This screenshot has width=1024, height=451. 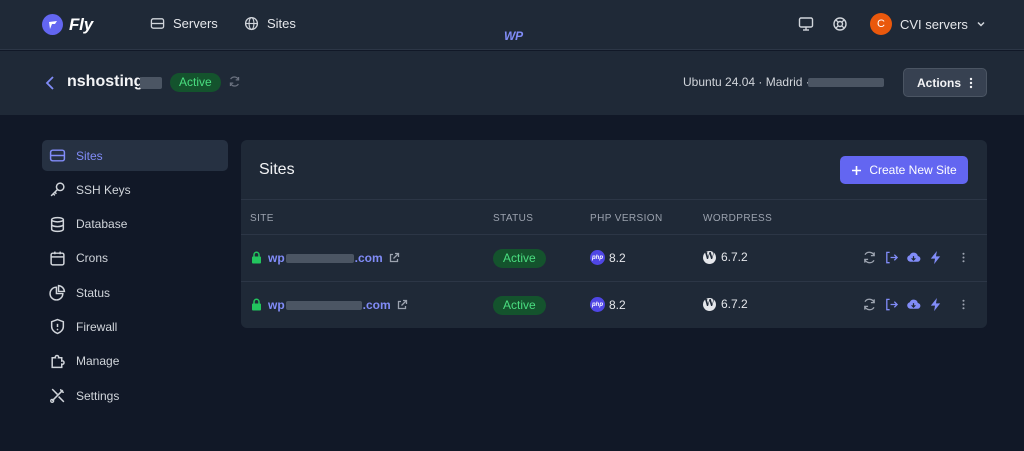 I want to click on shield-icon, so click(x=57, y=327).